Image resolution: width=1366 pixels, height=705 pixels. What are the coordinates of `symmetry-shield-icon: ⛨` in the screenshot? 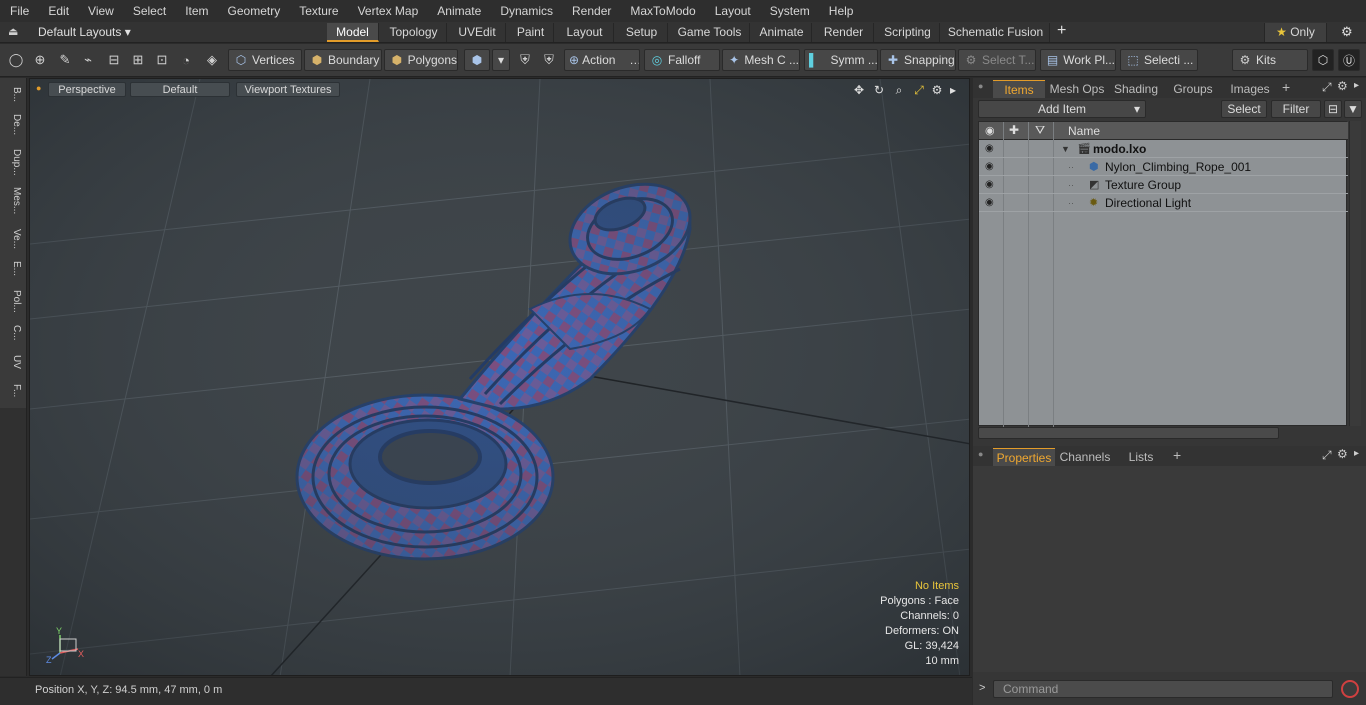 It's located at (525, 60).